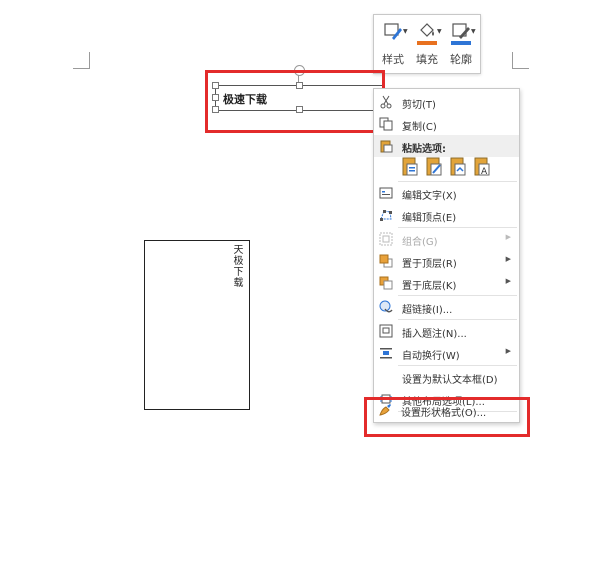  I want to click on outline-button: ▼ 轮廓, so click(461, 44).